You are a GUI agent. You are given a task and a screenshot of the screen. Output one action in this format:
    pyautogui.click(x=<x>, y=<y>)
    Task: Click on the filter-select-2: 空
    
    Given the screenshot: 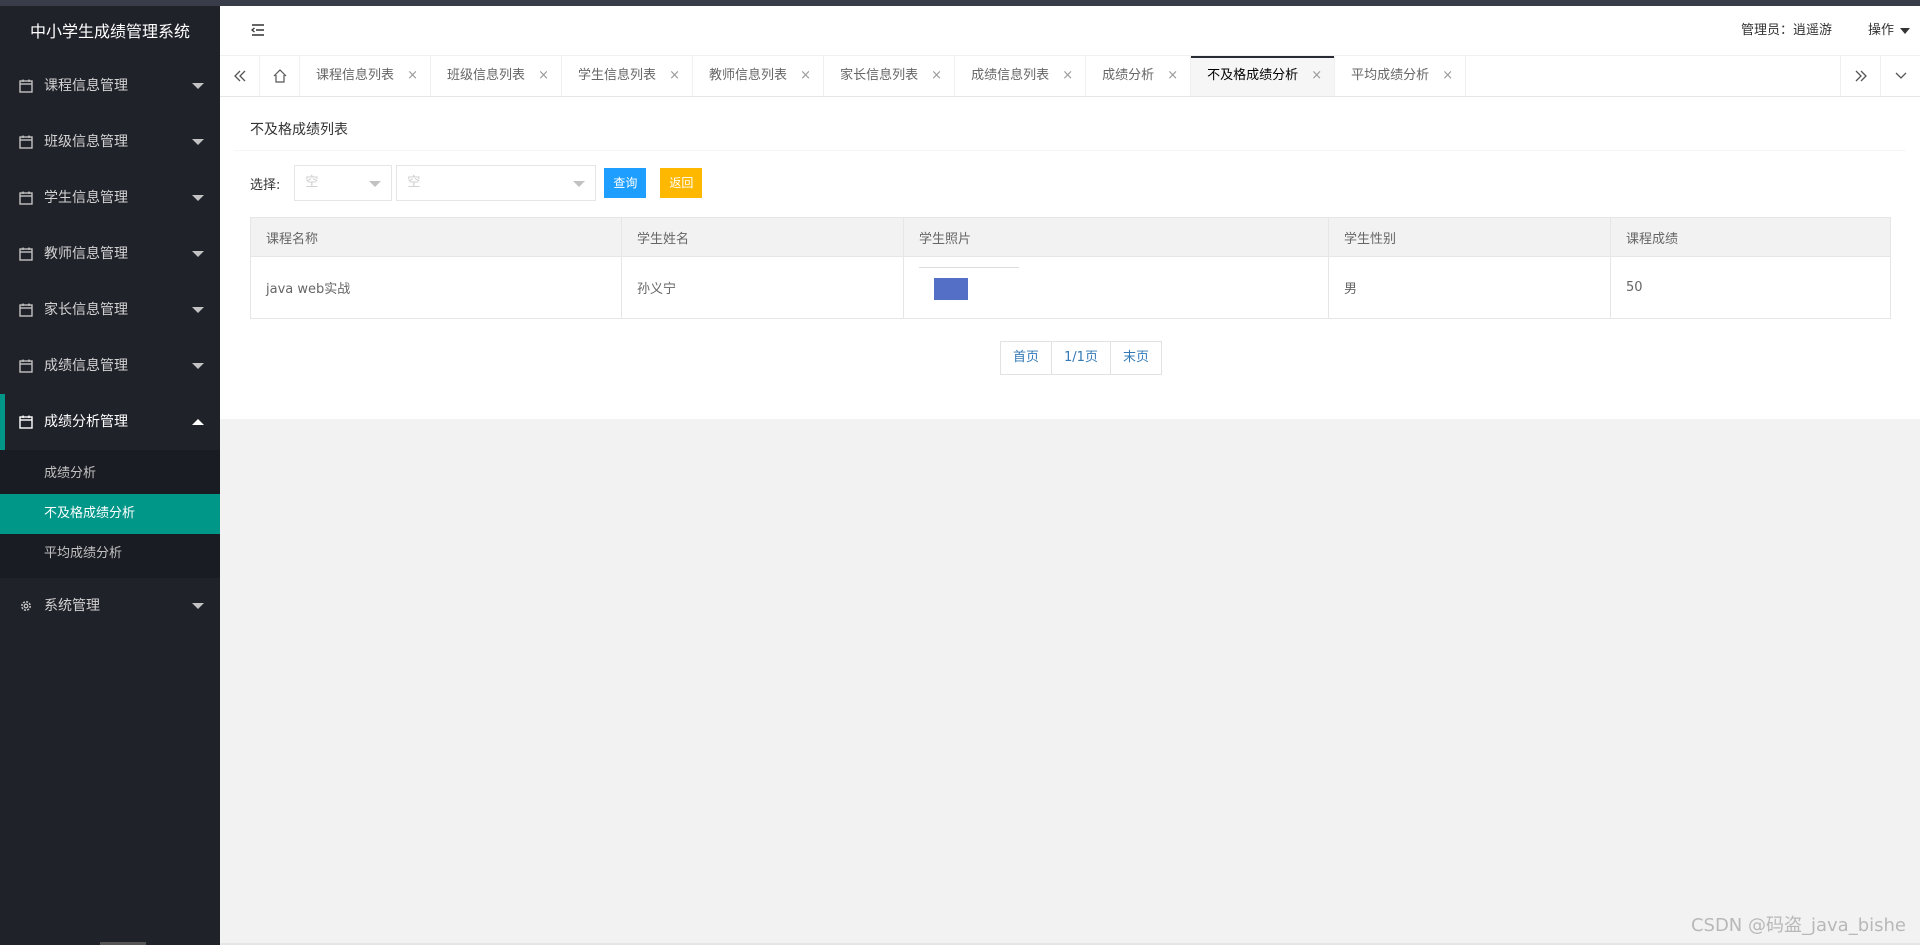 What is the action you would take?
    pyautogui.click(x=496, y=183)
    